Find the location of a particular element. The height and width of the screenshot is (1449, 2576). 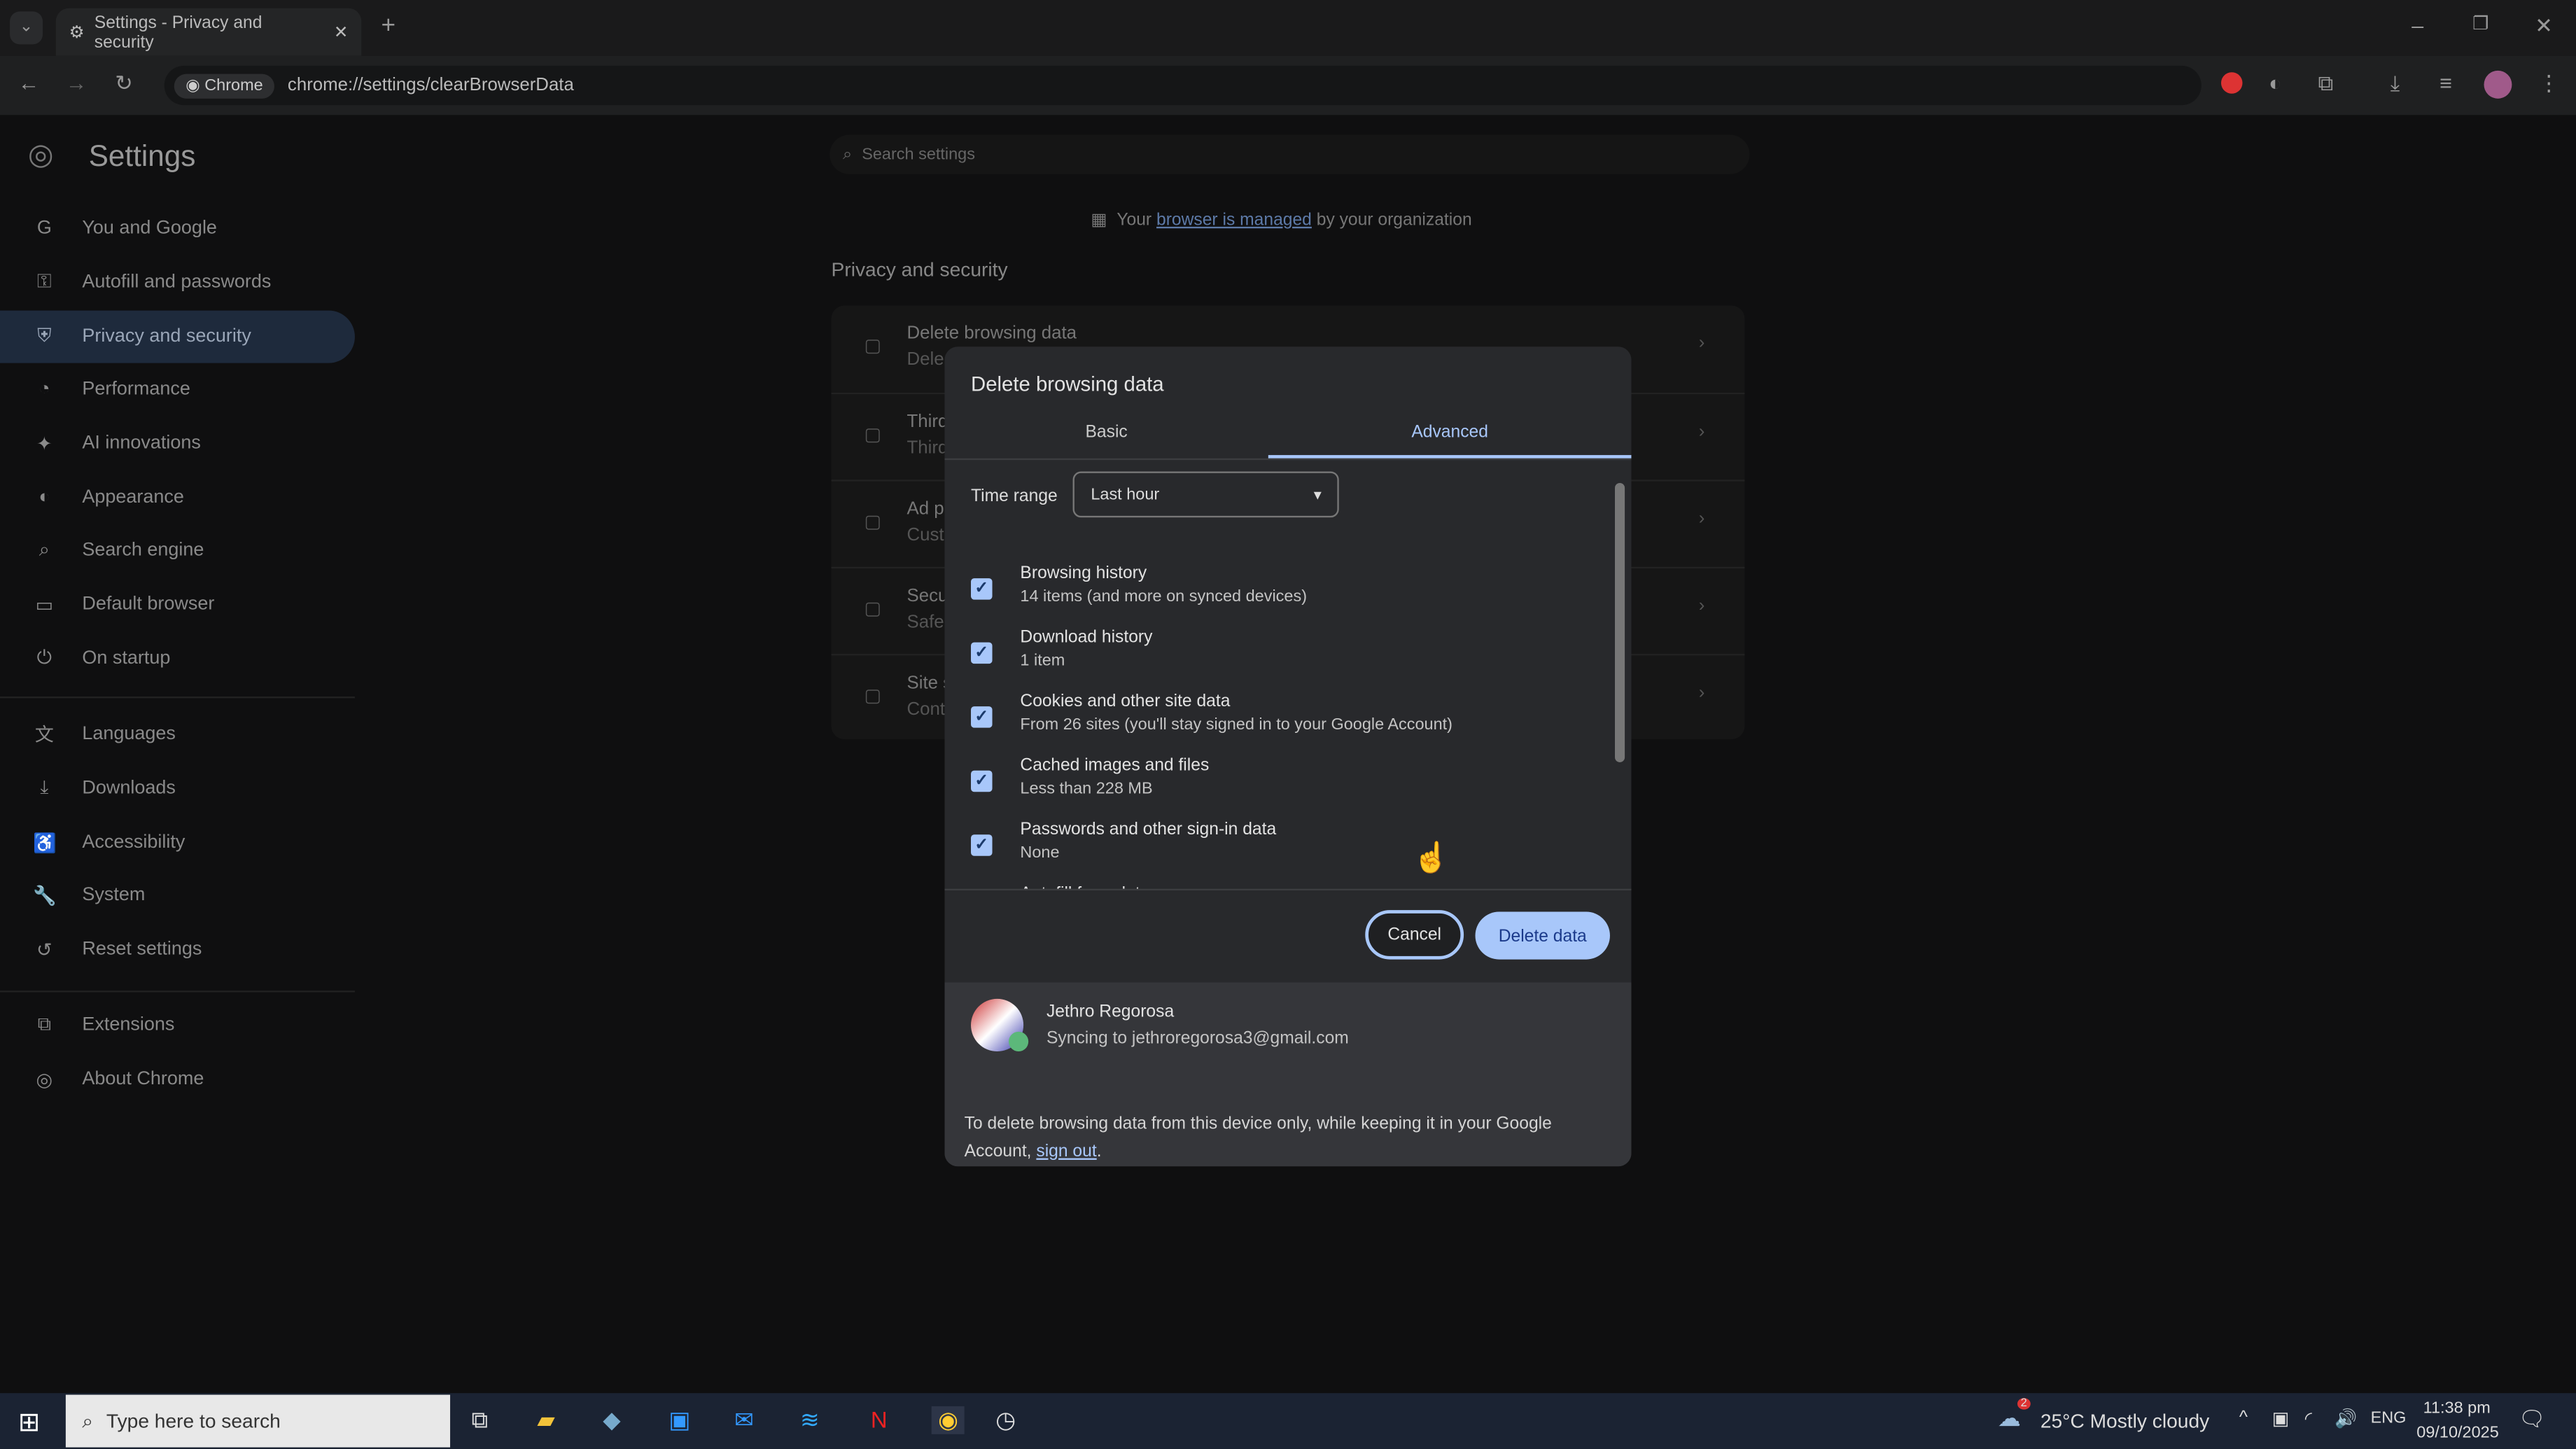

chrome-taskbar-icon: ◉ is located at coordinates (948, 1420).